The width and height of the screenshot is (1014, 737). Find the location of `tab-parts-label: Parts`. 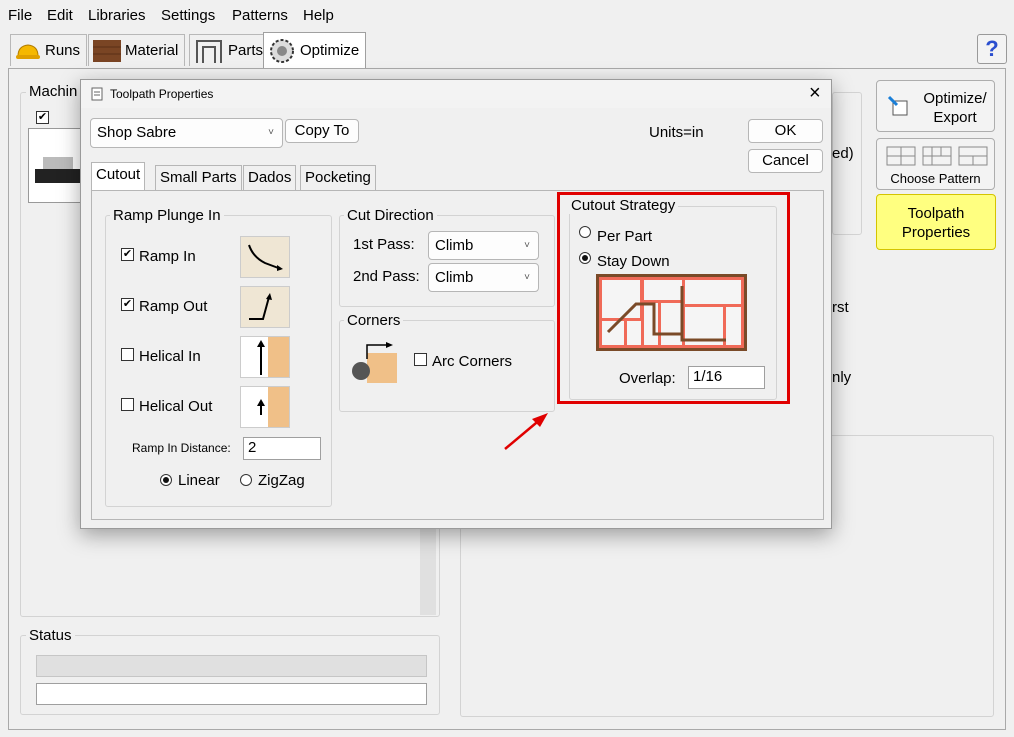

tab-parts-label: Parts is located at coordinates (246, 50).